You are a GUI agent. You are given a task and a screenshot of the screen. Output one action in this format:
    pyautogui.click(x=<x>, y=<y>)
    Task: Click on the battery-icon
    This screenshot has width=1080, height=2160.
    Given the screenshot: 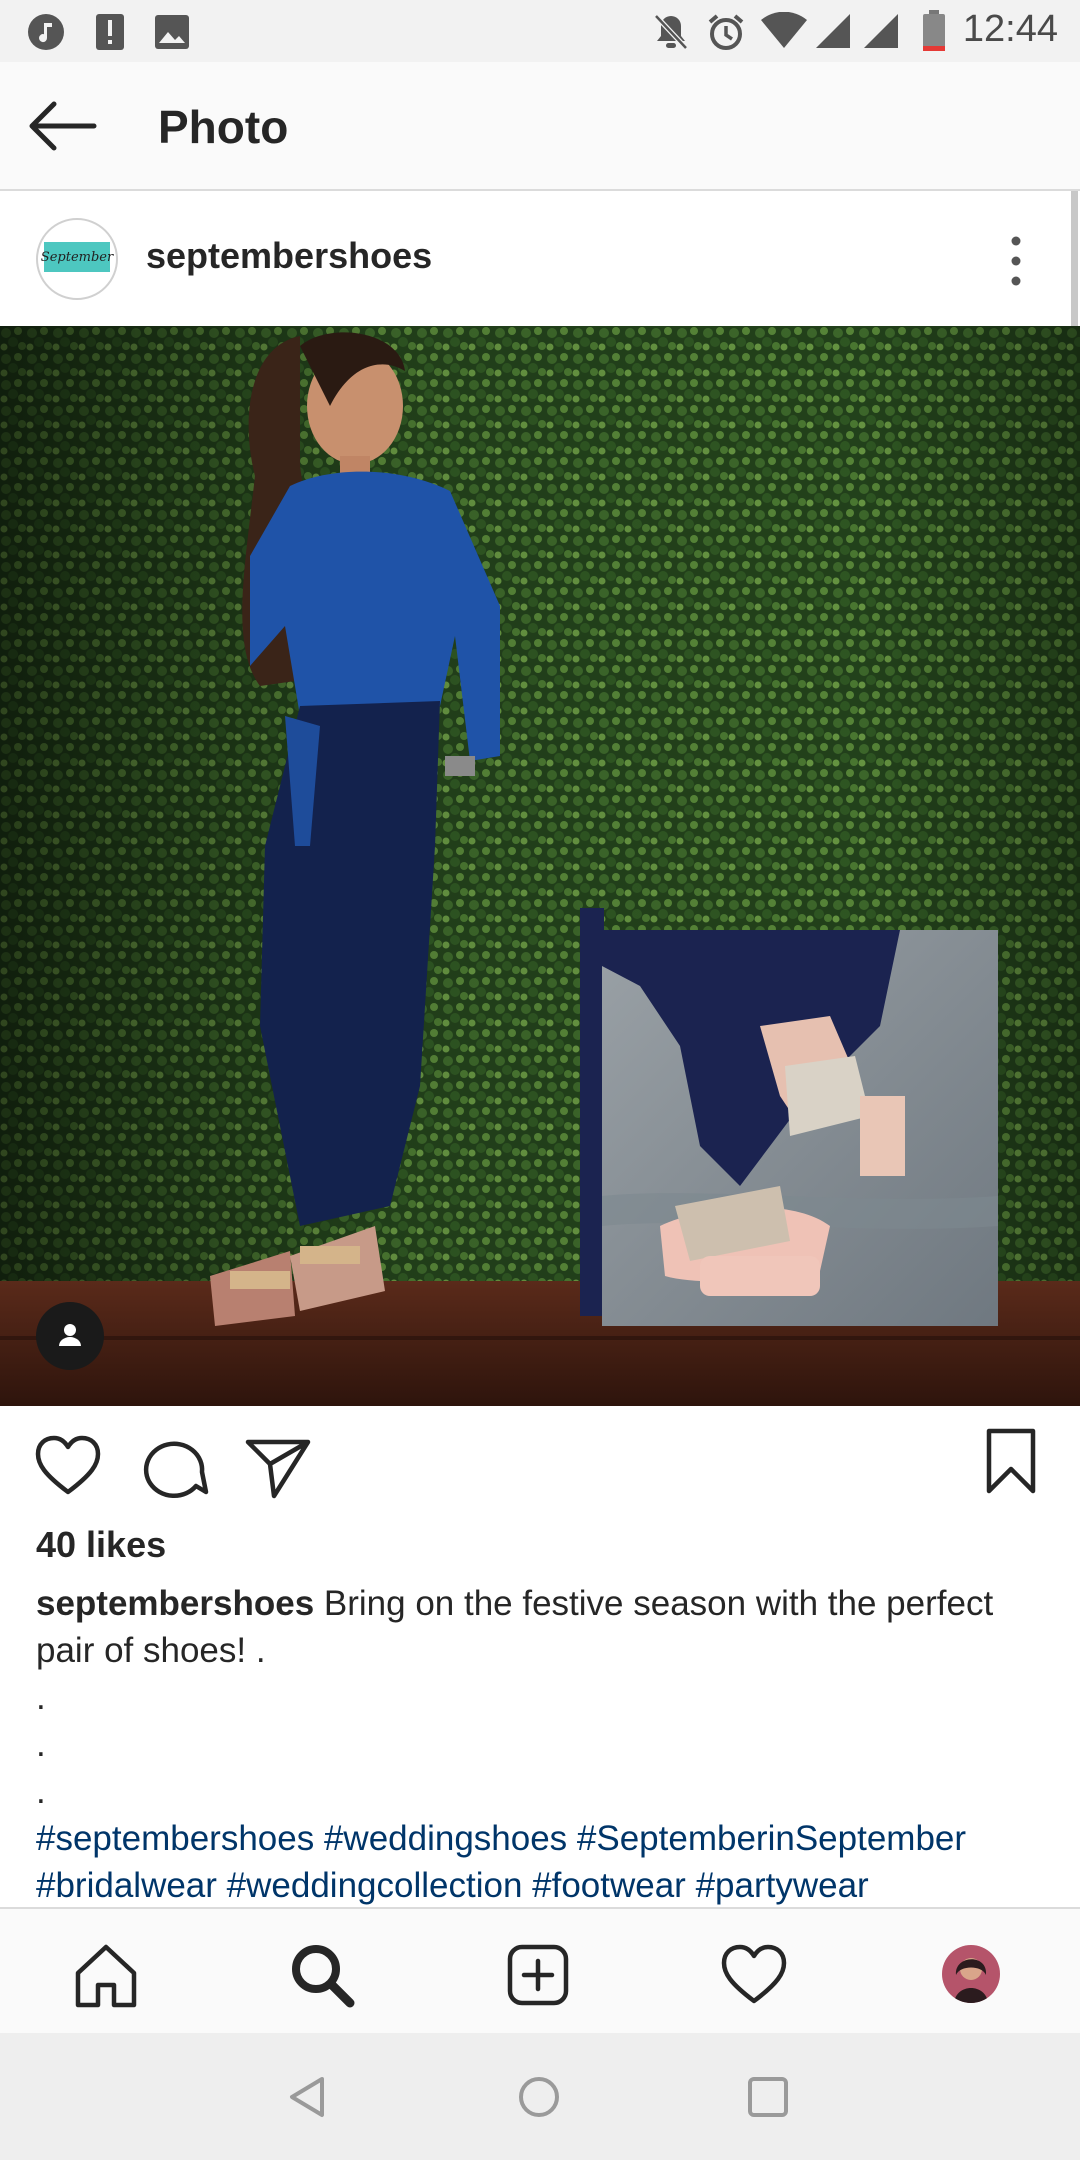 What is the action you would take?
    pyautogui.click(x=934, y=33)
    